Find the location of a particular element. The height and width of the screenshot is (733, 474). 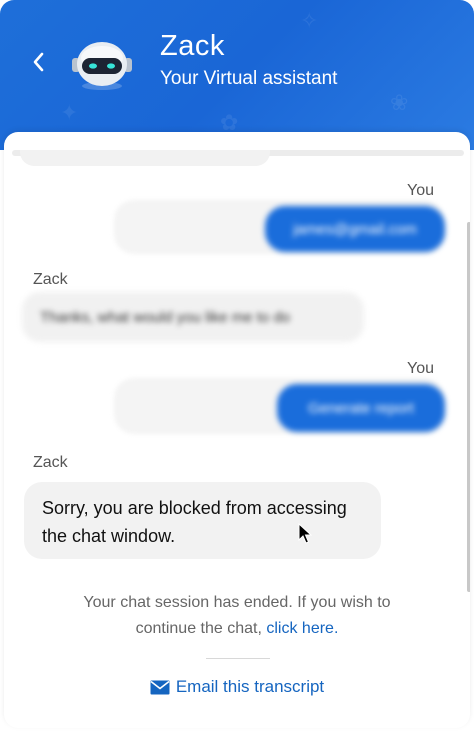

email-transcript-button: Email this transcript is located at coordinates (237, 687).